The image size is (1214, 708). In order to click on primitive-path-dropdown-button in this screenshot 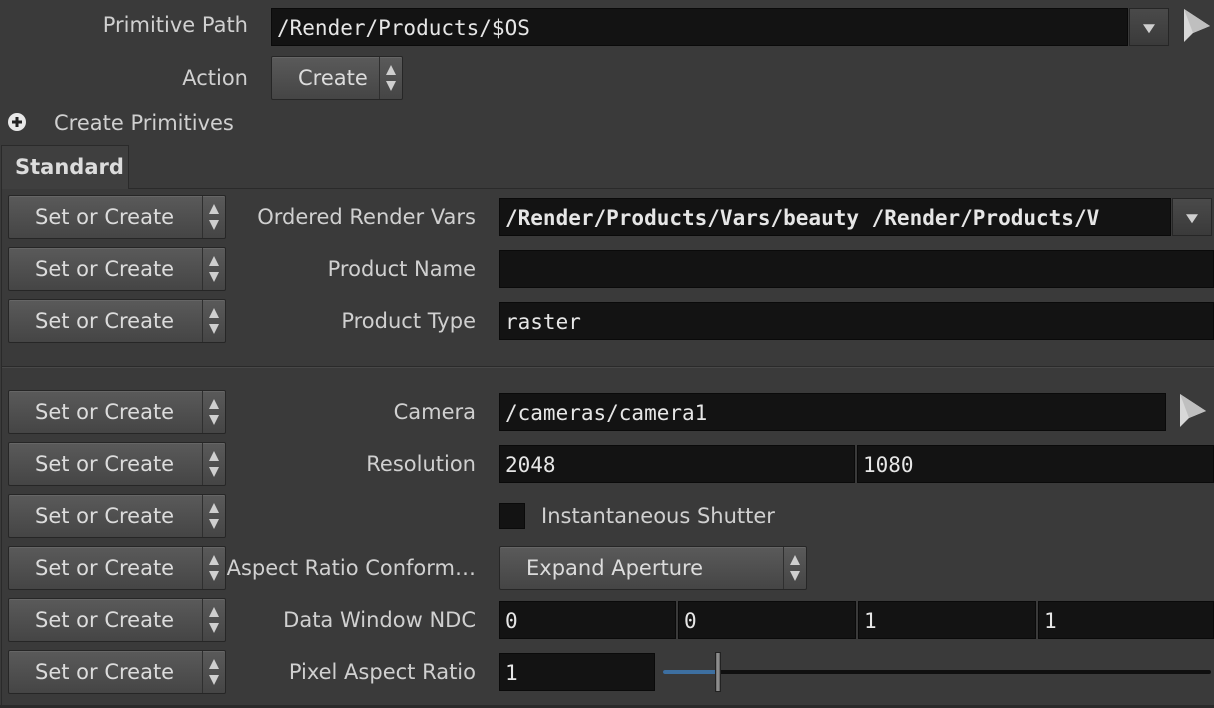, I will do `click(1149, 27)`.